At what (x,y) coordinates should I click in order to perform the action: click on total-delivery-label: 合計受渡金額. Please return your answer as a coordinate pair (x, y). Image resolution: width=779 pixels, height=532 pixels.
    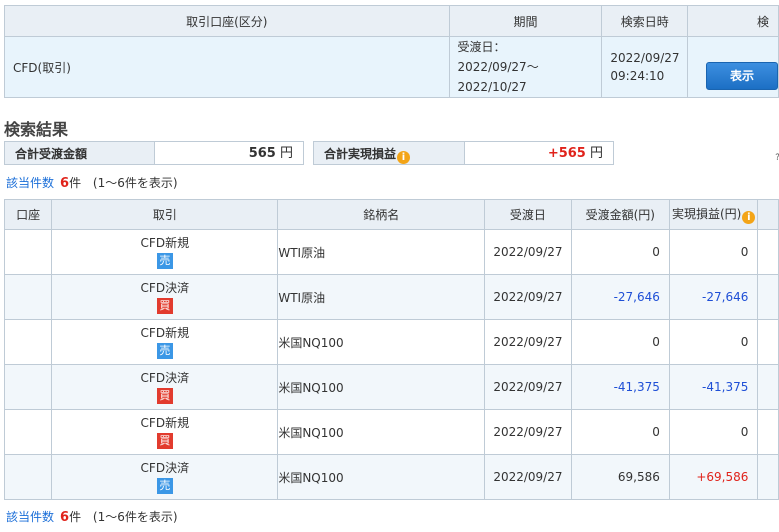
    Looking at the image, I should click on (79, 153).